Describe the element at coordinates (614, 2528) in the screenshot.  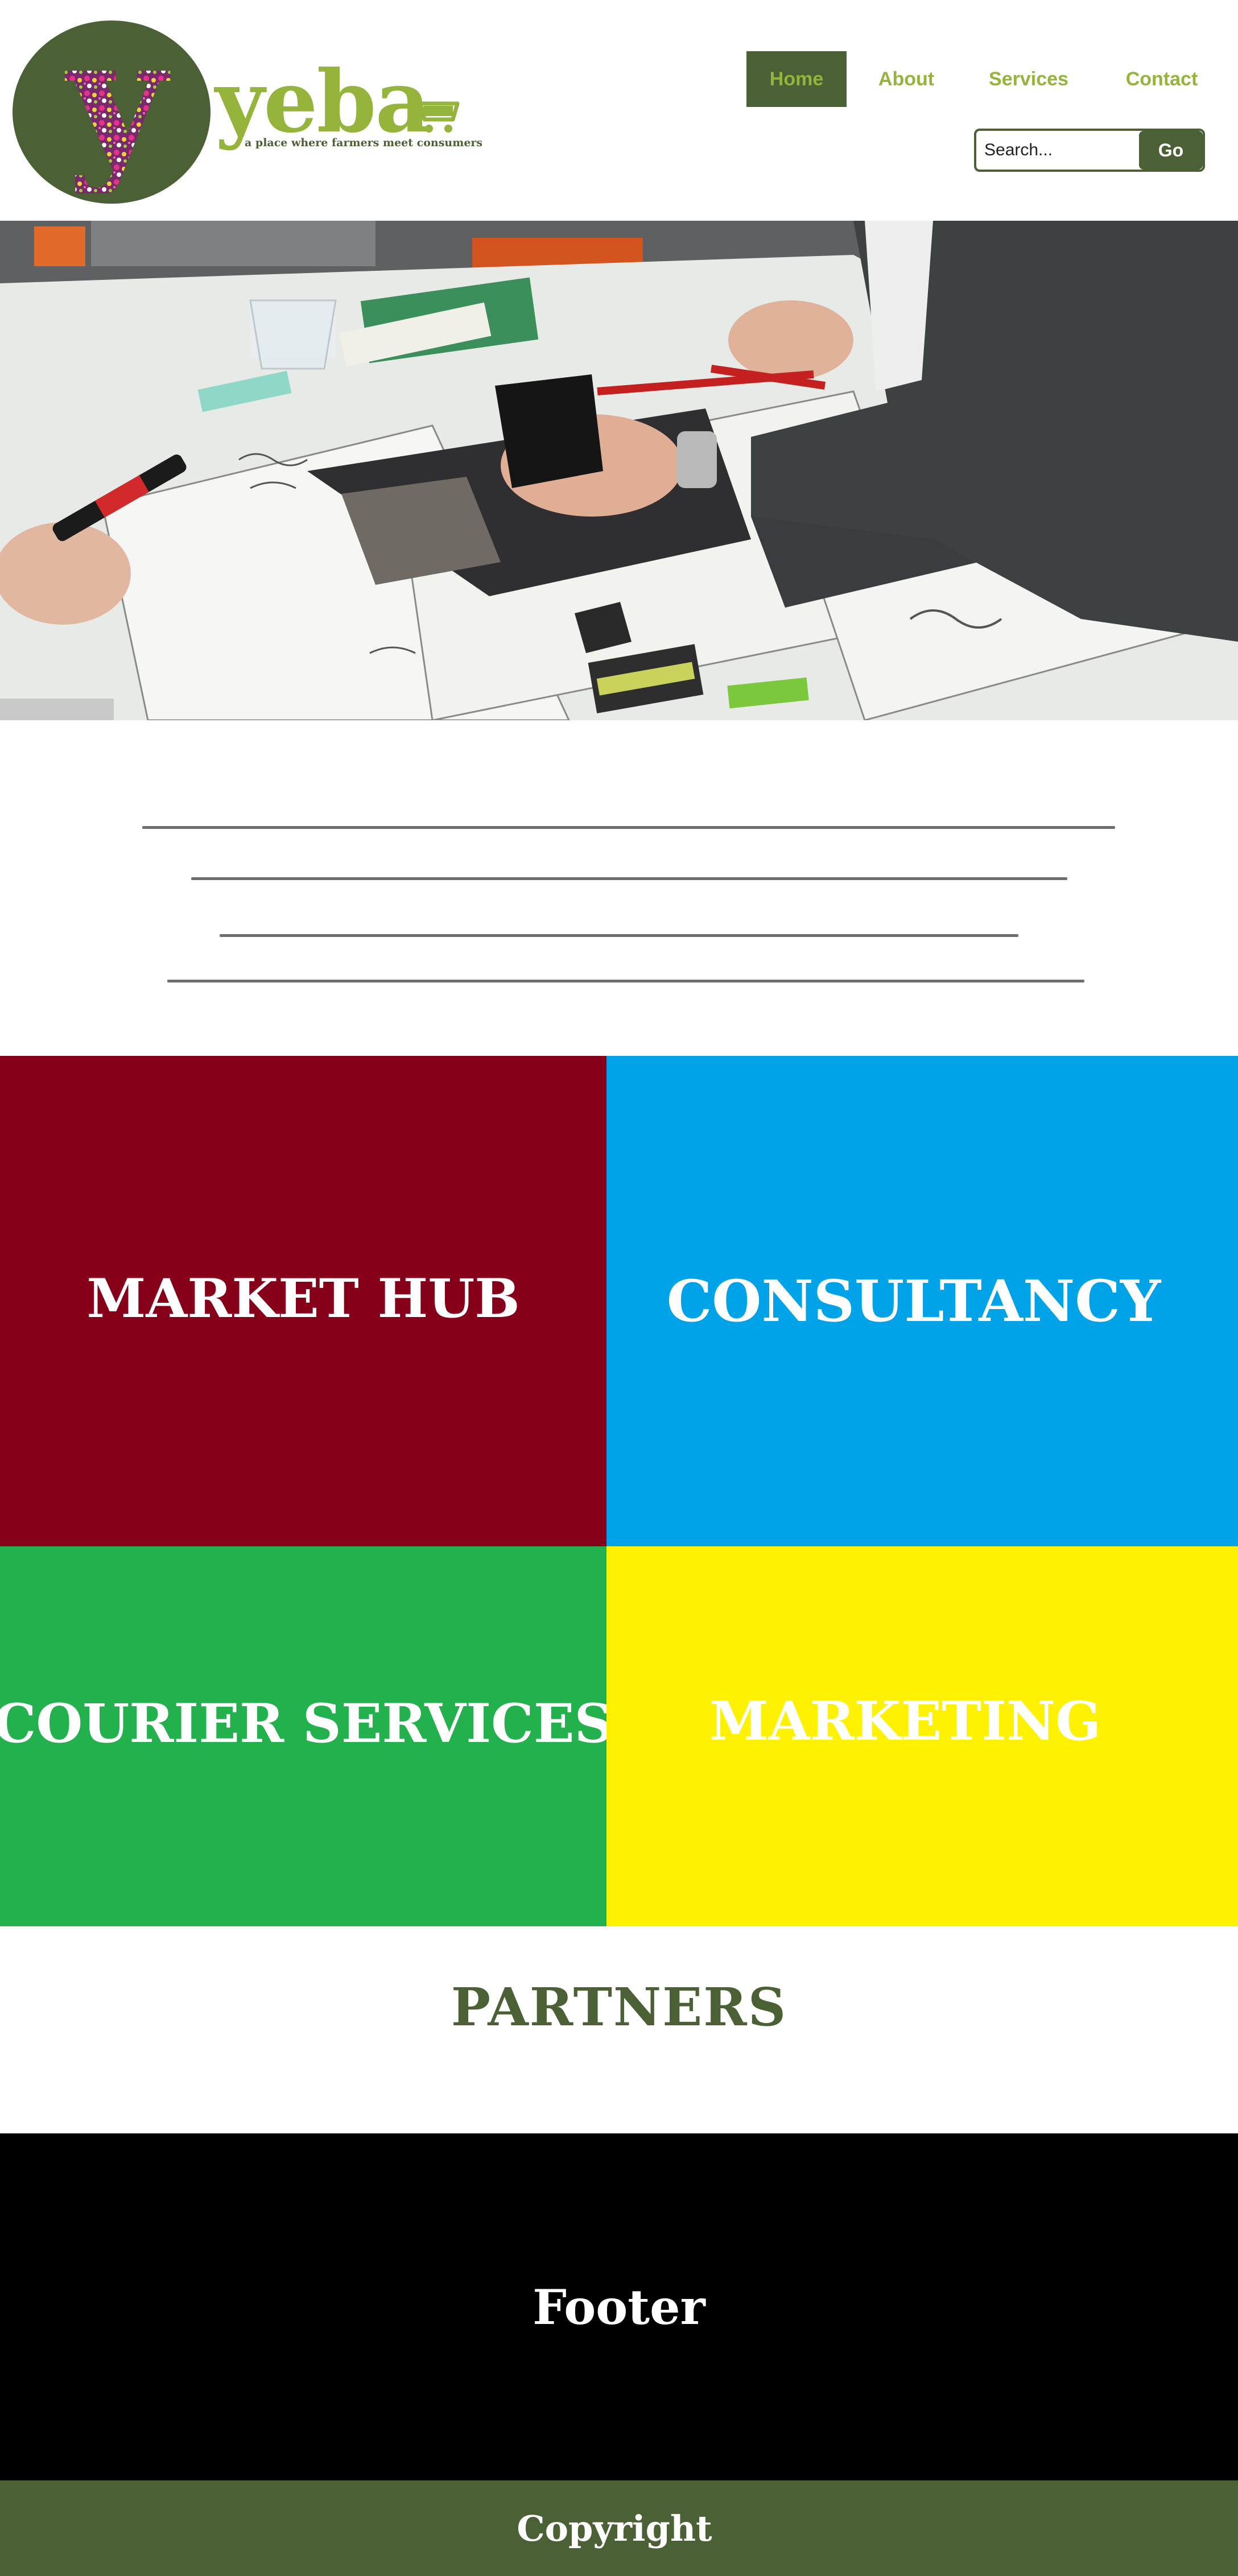
I see `copyright-label: Copyright` at that location.